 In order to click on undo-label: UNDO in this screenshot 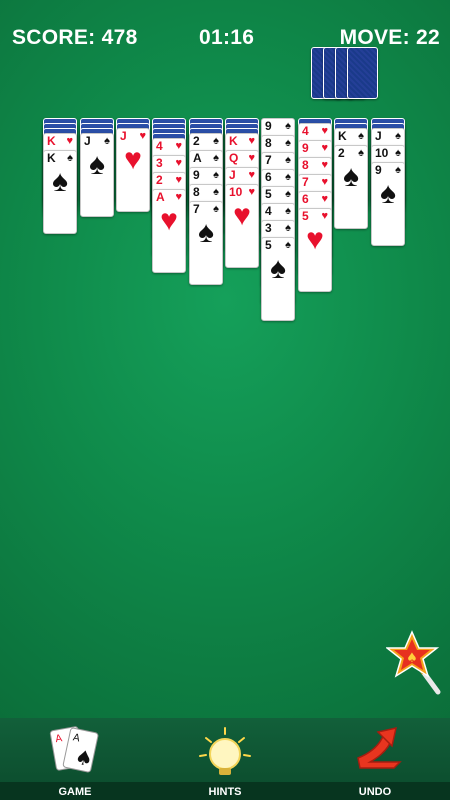, I will do `click(375, 792)`.